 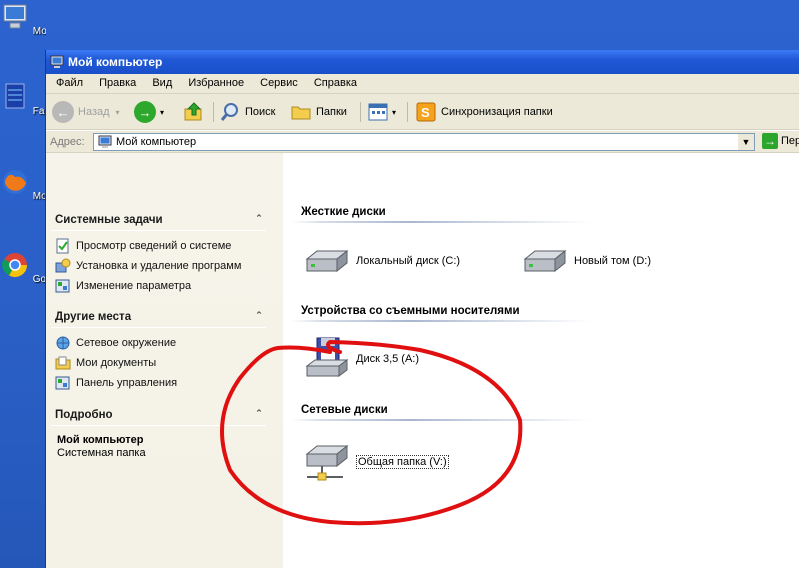 What do you see at coordinates (115, 62) in the screenshot?
I see `window-title: Мой компьютер` at bounding box center [115, 62].